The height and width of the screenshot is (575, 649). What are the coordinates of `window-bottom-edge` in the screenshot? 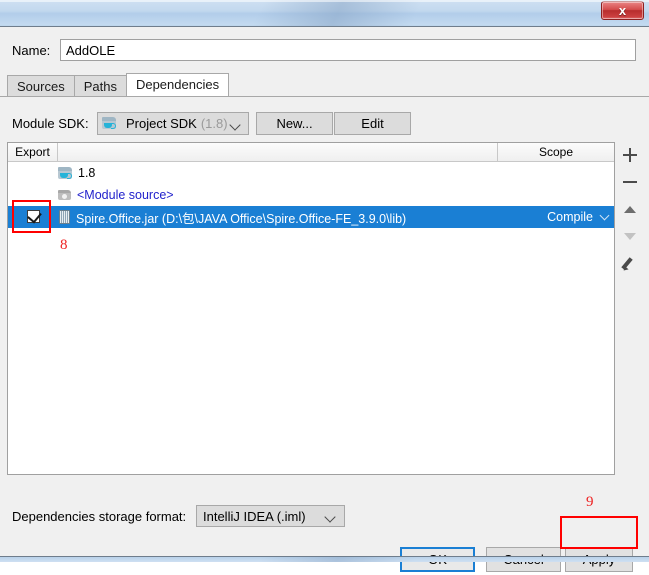 It's located at (324, 559).